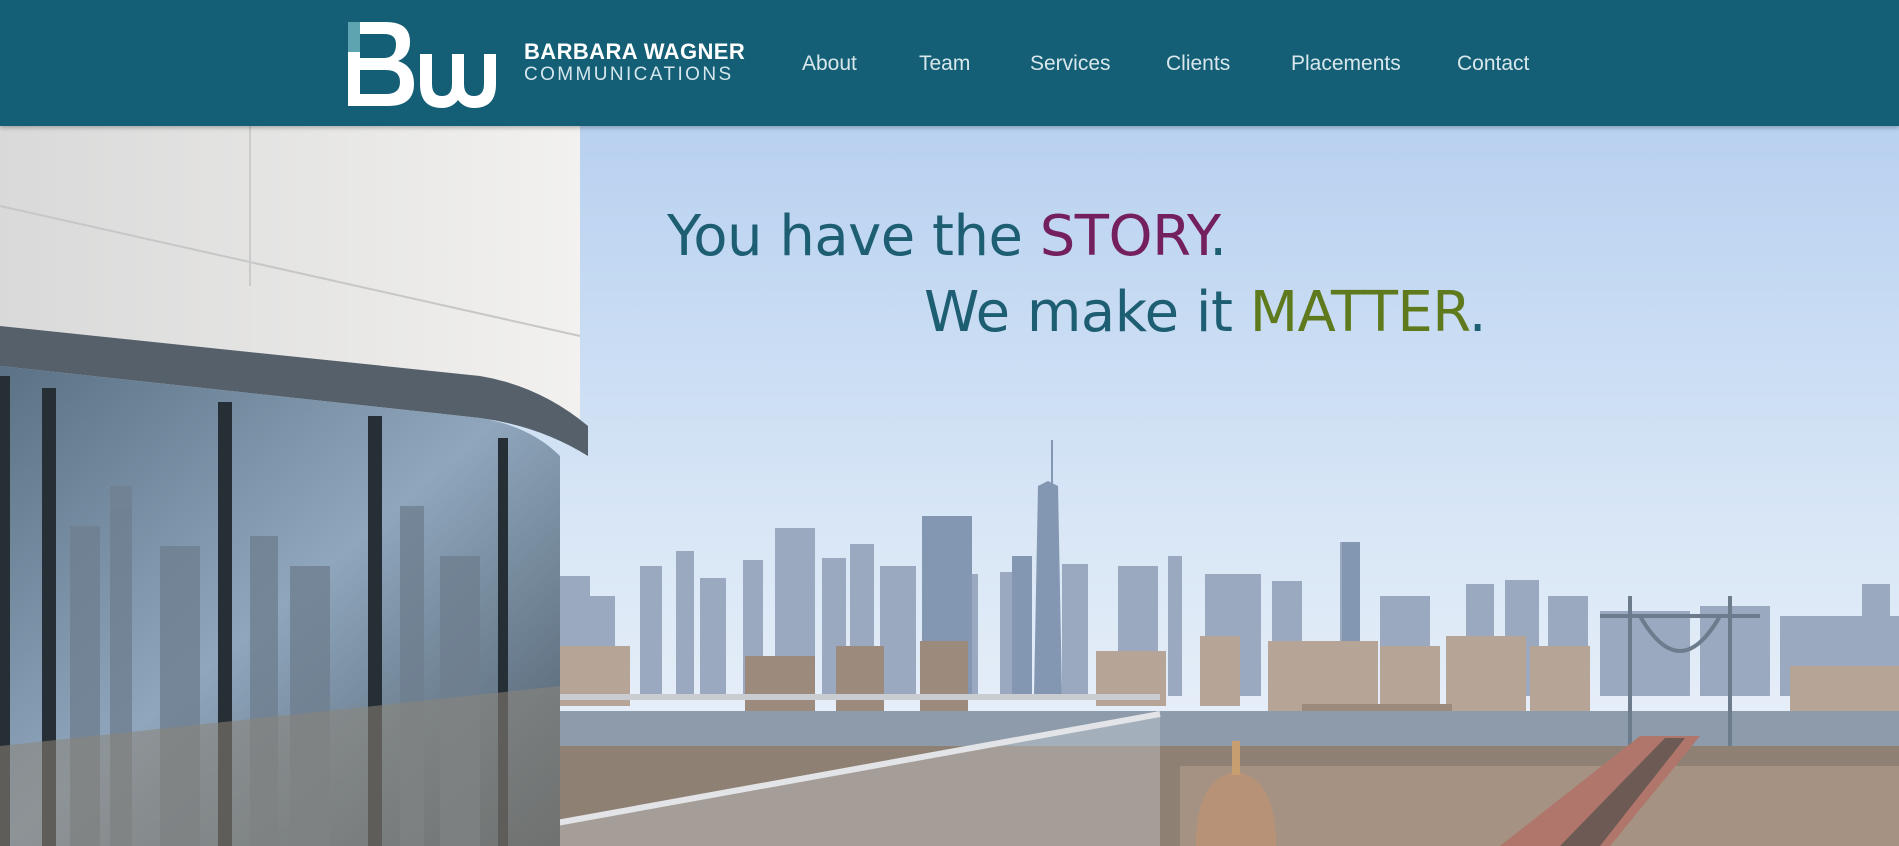 The image size is (1899, 846). What do you see at coordinates (1359, 312) in the screenshot?
I see `headline-matter-keyword: MATTER` at bounding box center [1359, 312].